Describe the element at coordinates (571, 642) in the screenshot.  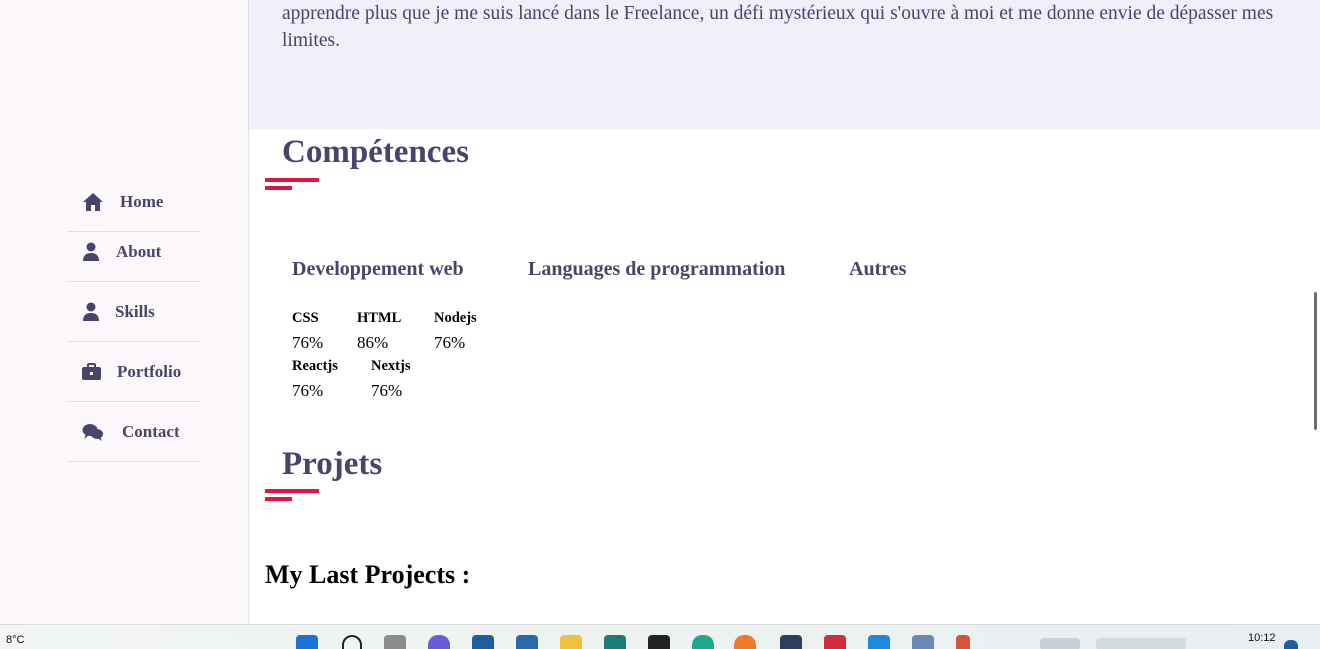
I see `folder-icon` at that location.